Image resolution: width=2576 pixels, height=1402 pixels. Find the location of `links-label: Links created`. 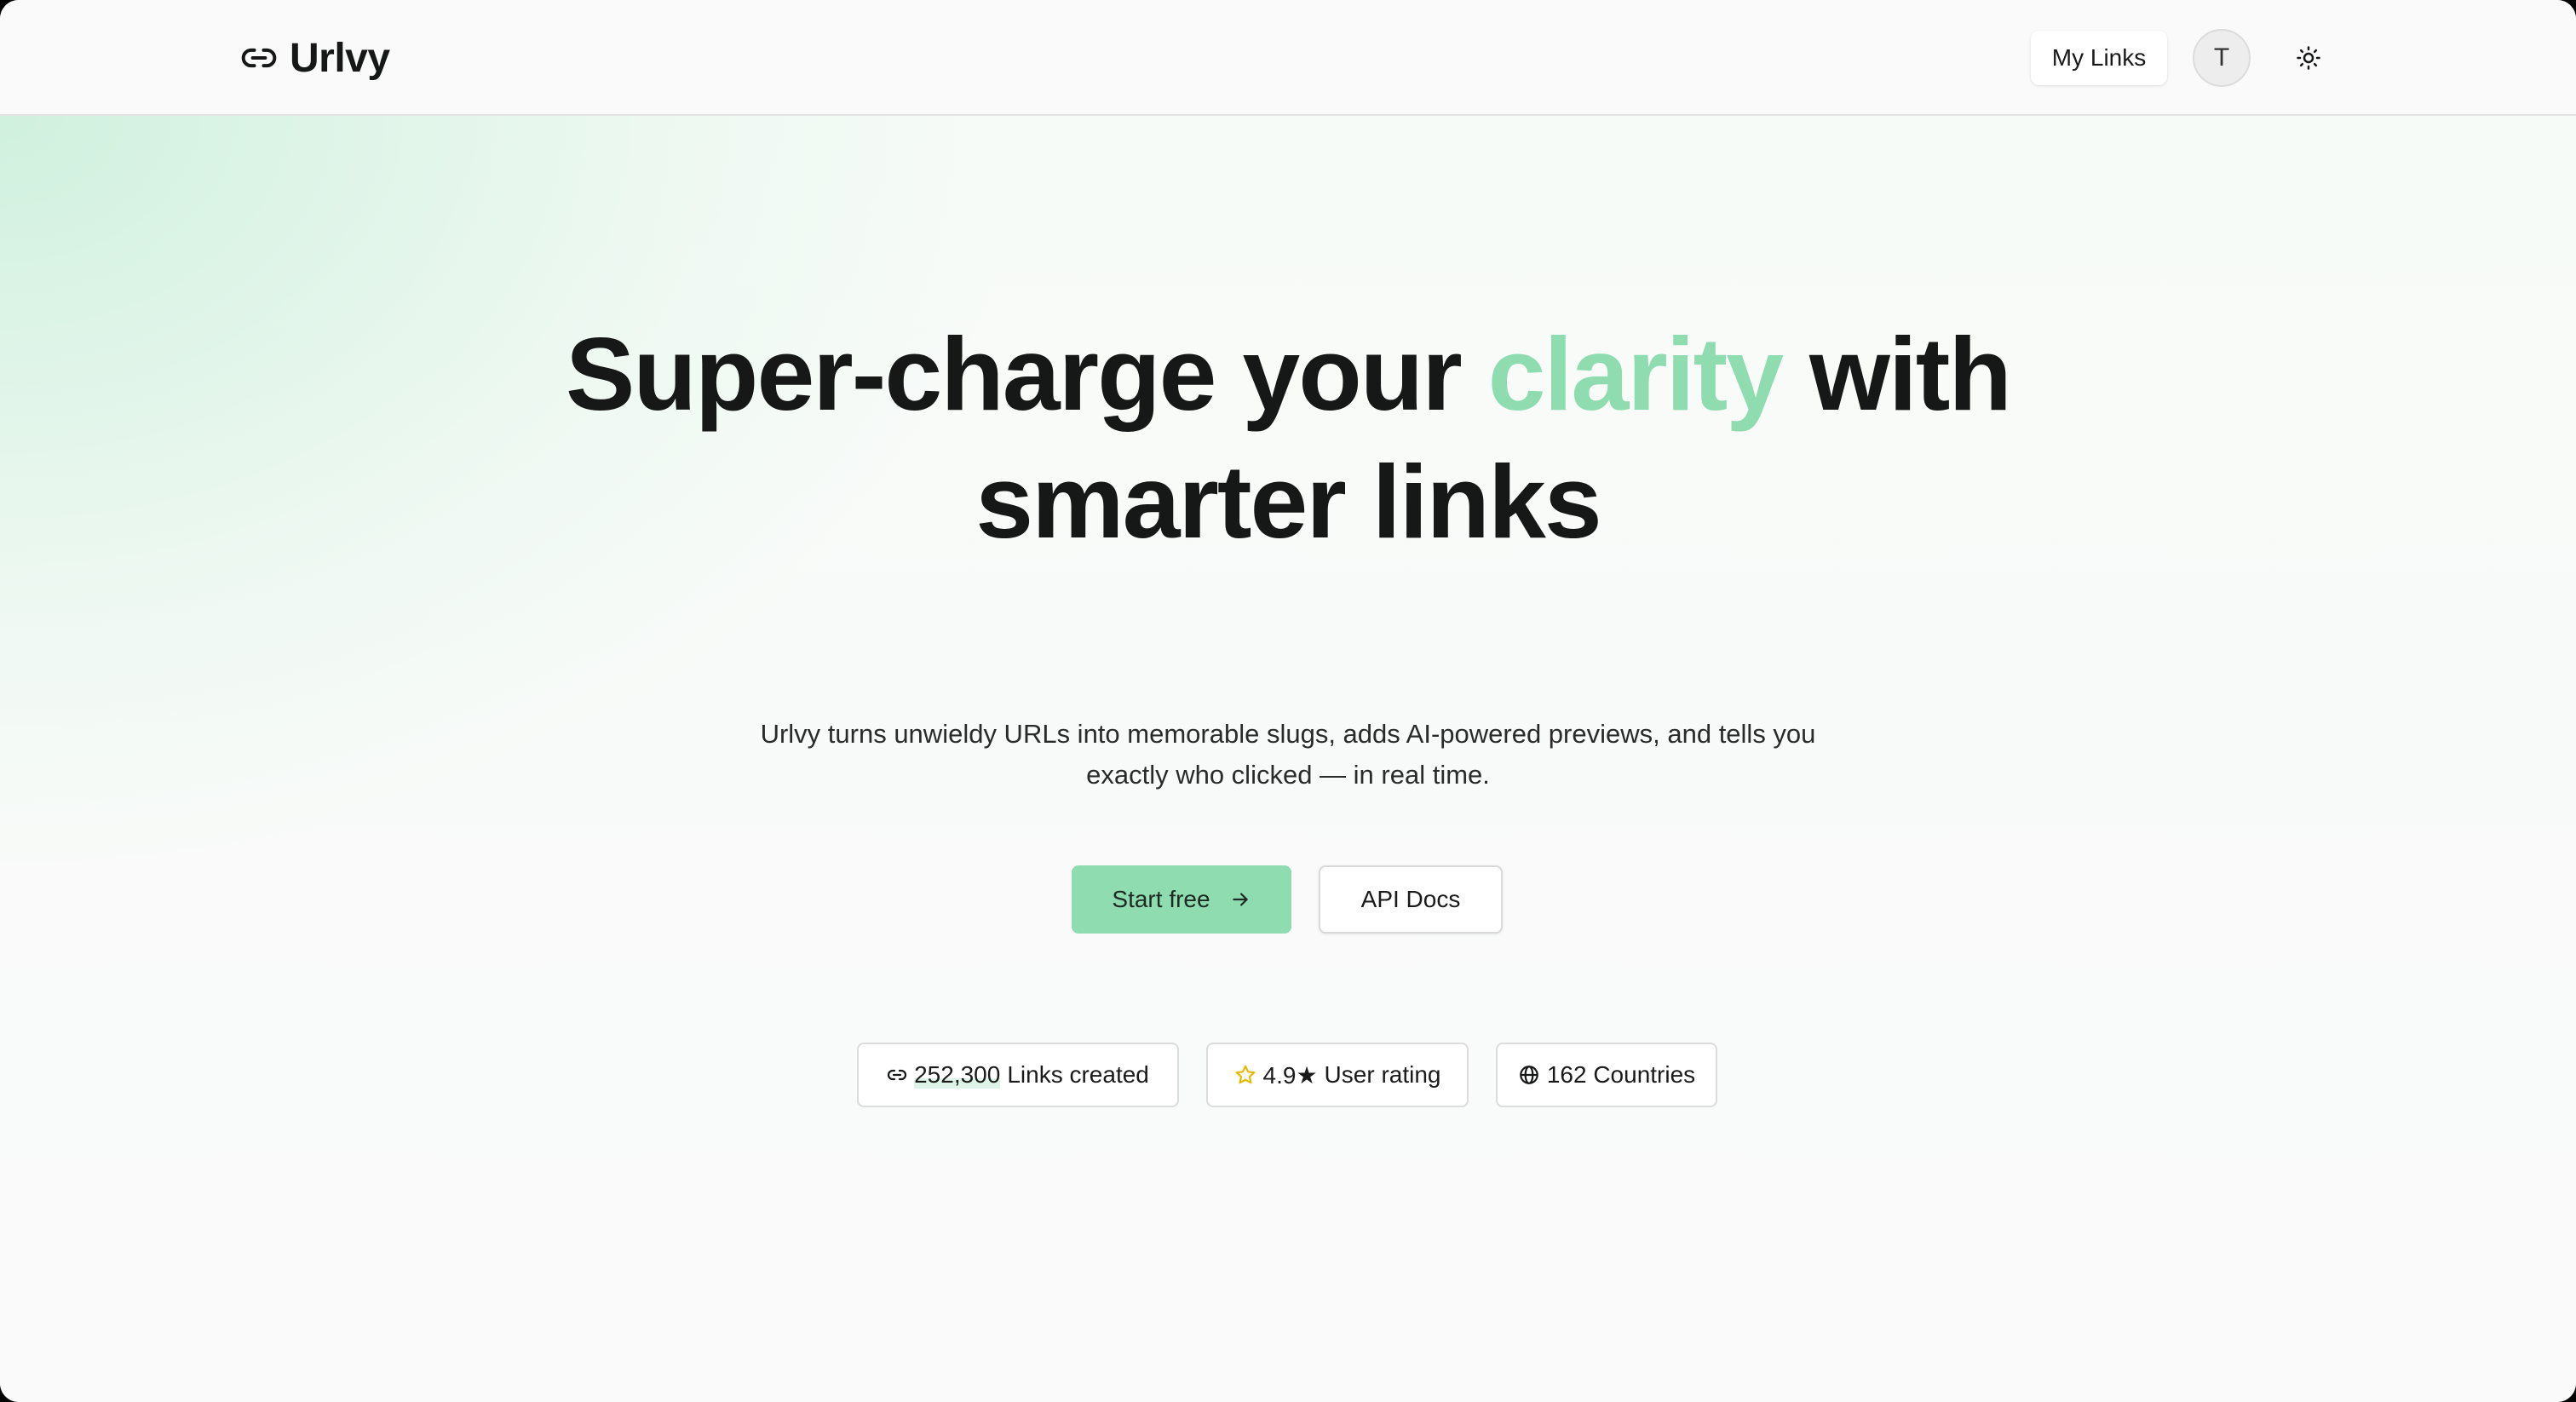

links-label: Links created is located at coordinates (1078, 1074).